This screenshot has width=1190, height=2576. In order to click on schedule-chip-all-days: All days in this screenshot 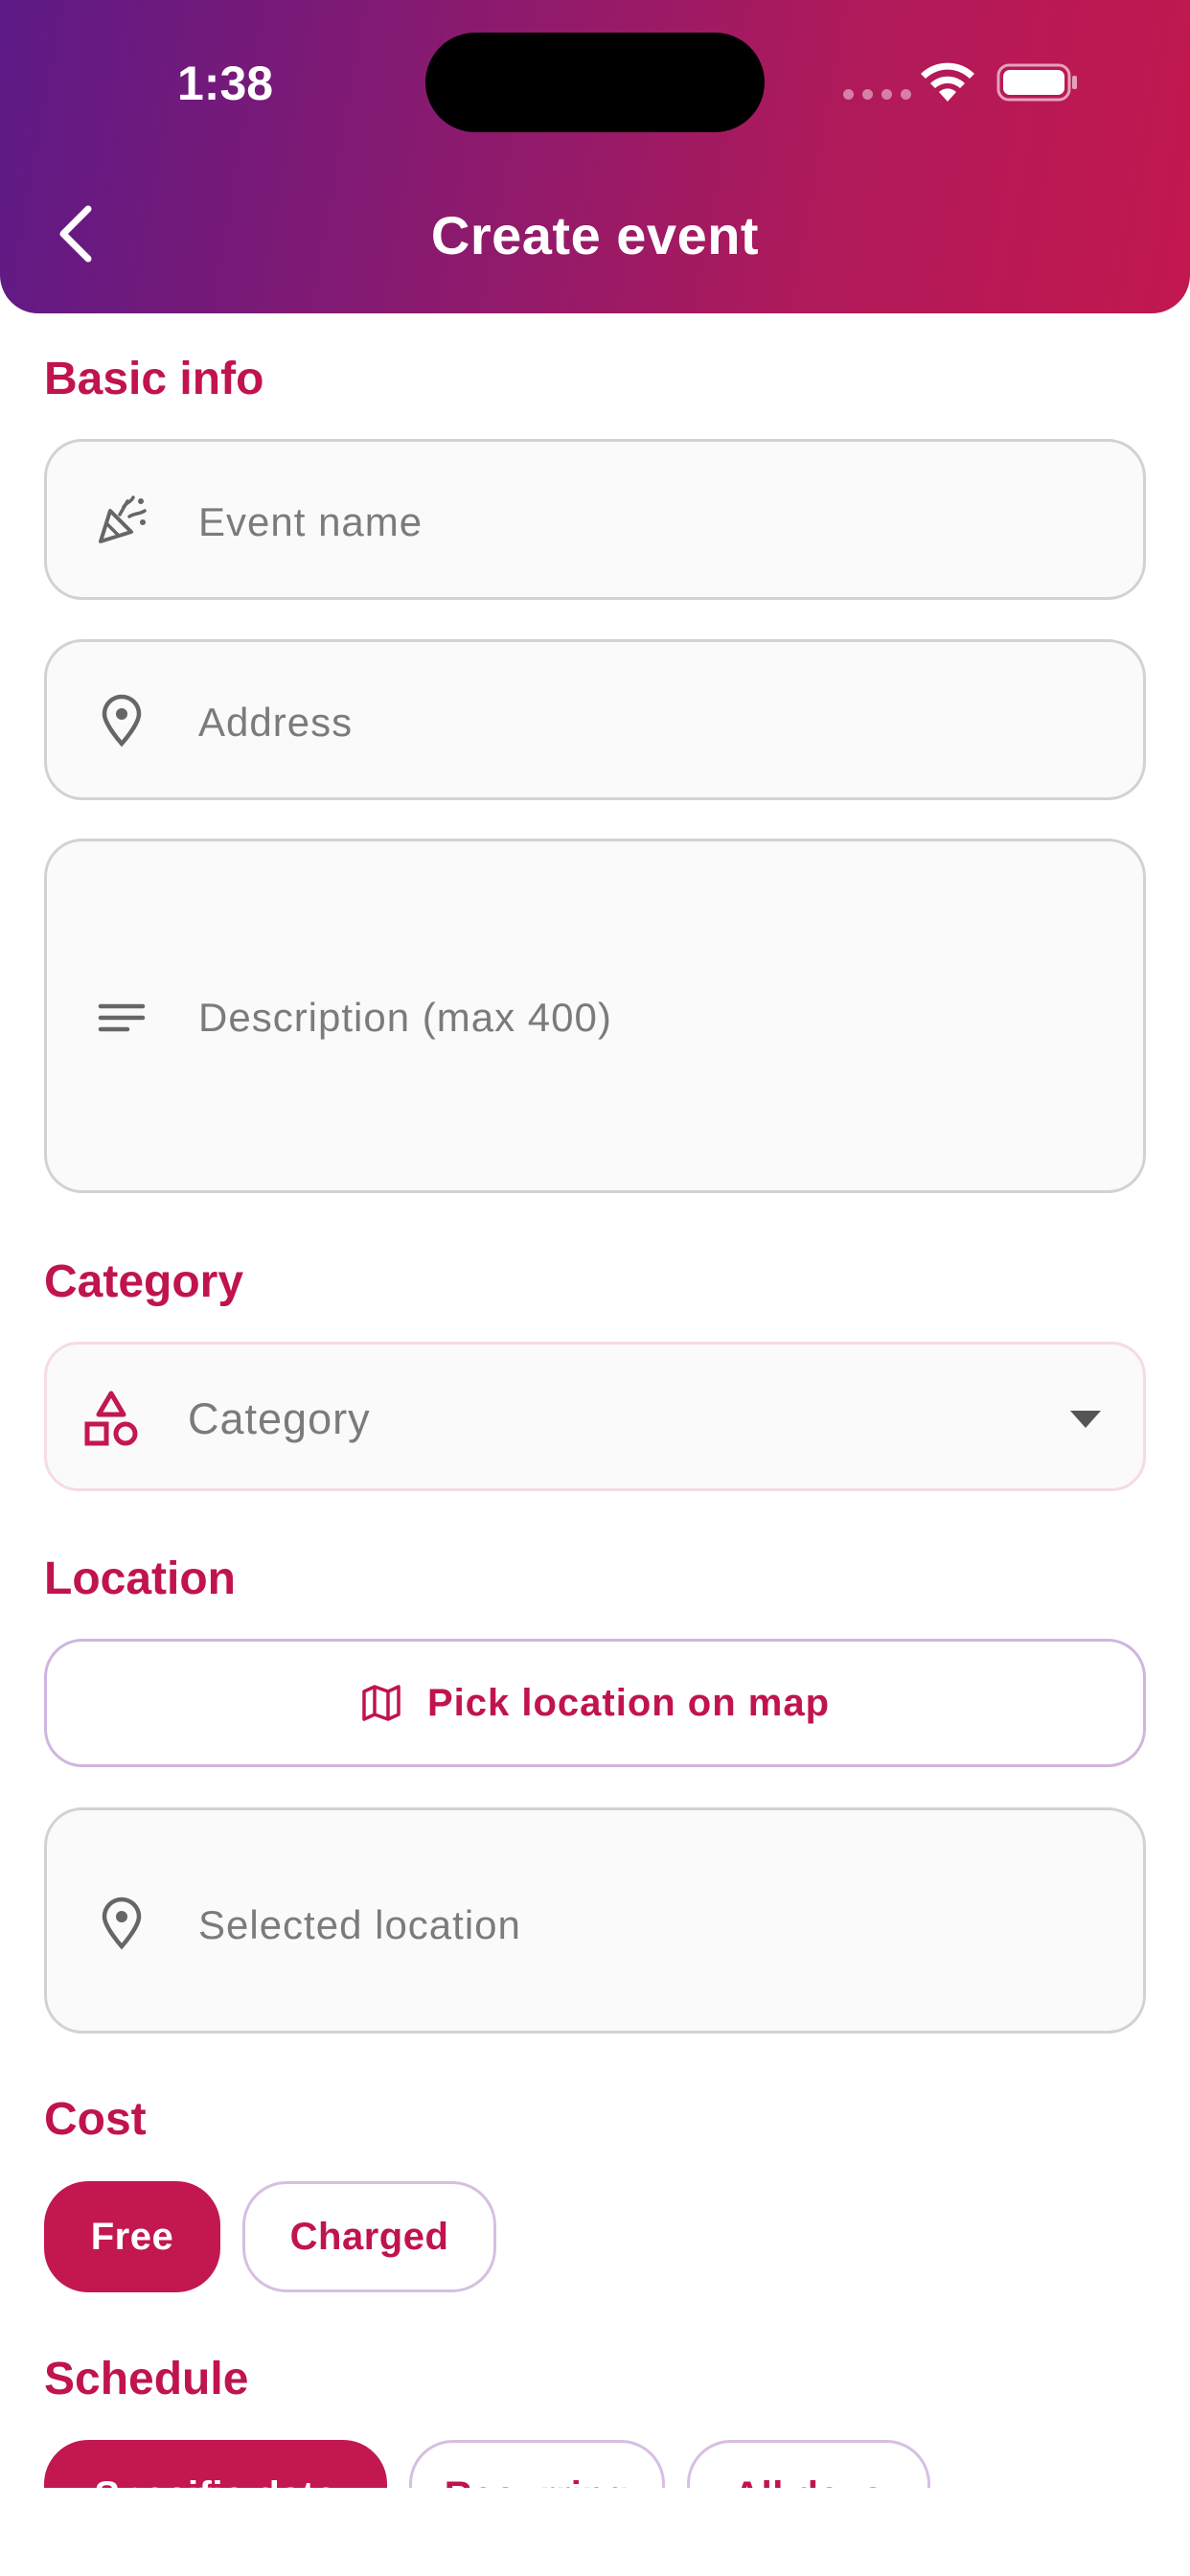, I will do `click(809, 2464)`.